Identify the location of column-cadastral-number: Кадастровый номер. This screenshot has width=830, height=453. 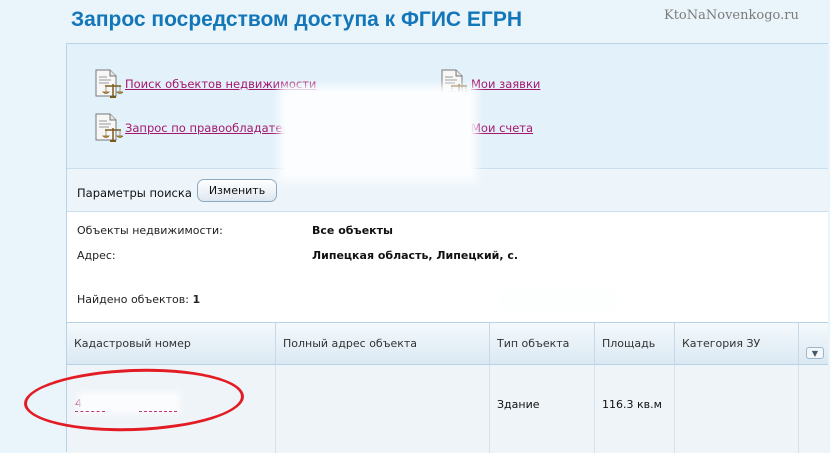
(171, 344).